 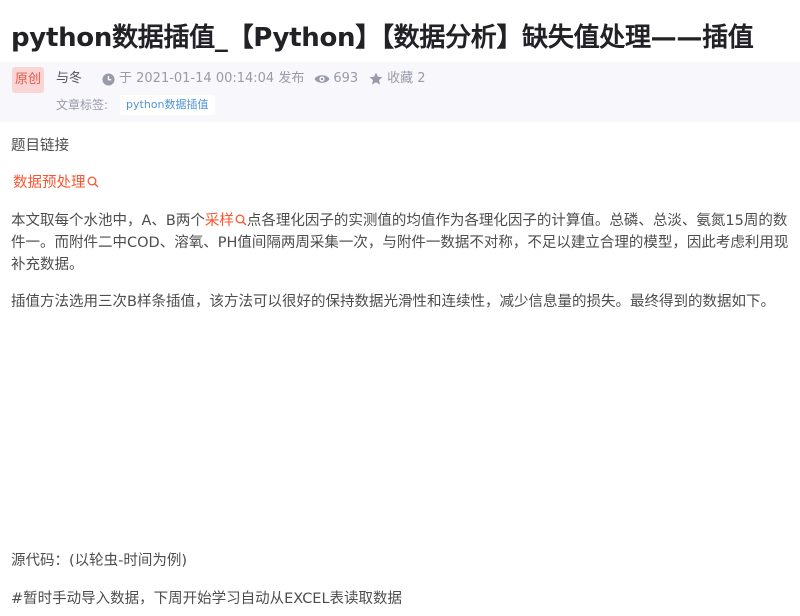 What do you see at coordinates (212, 78) in the screenshot?
I see `publish-time: 于 2021-01-14 00:14:04 发布` at bounding box center [212, 78].